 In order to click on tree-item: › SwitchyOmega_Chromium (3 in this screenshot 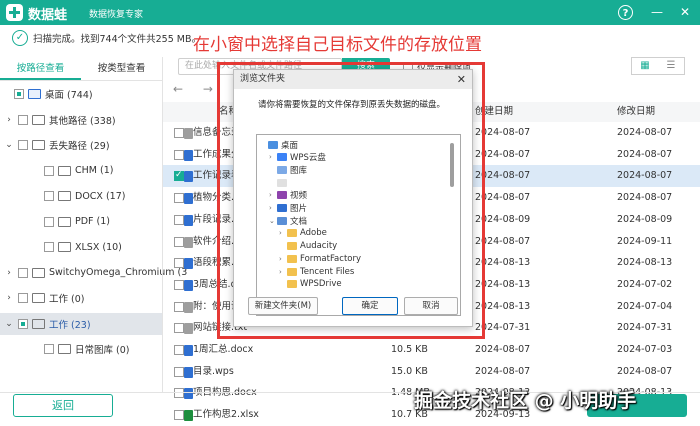, I will do `click(95, 273)`.